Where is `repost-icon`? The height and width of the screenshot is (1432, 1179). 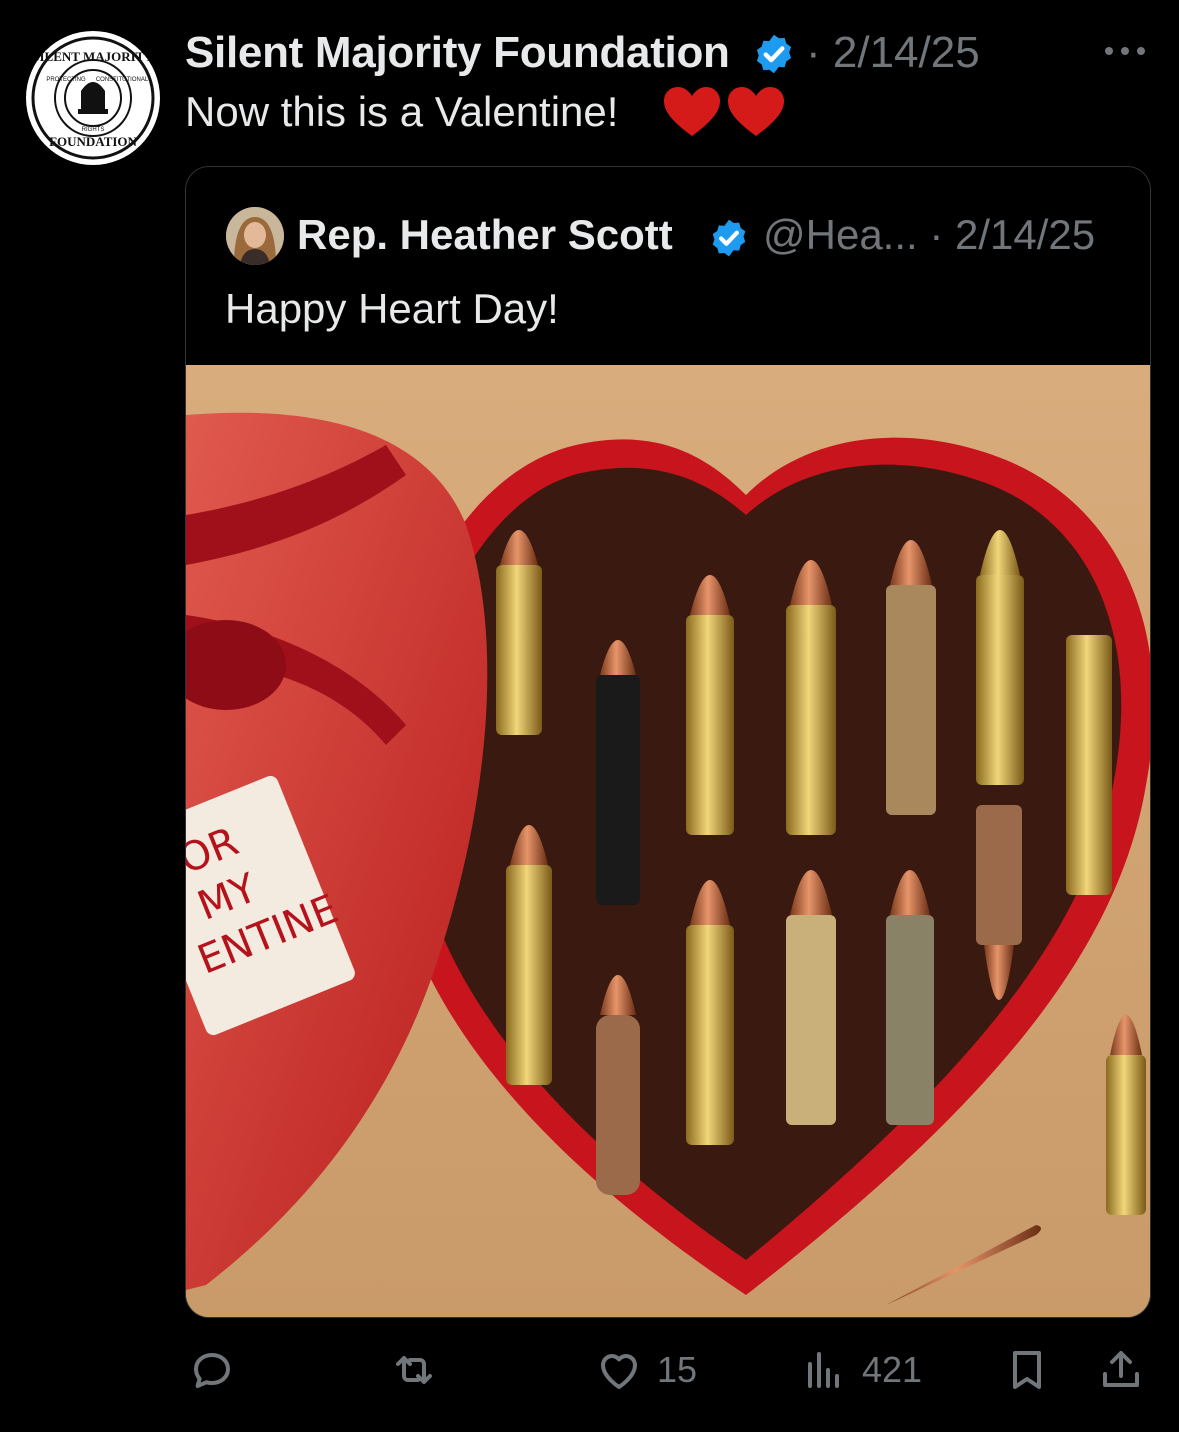 repost-icon is located at coordinates (414, 1370).